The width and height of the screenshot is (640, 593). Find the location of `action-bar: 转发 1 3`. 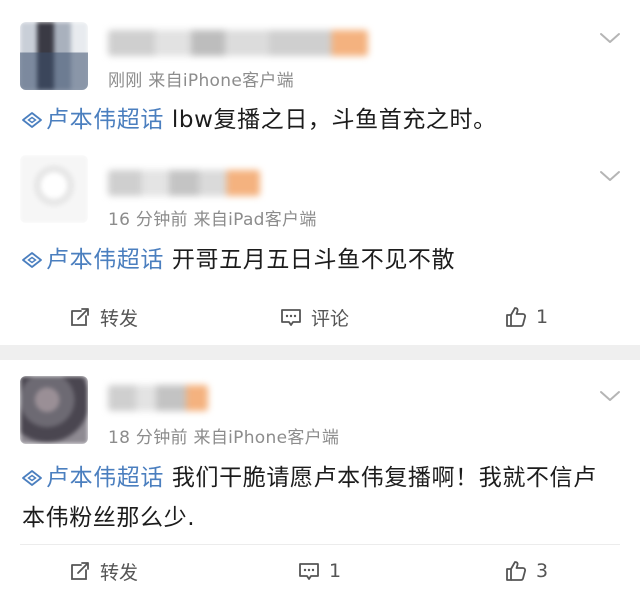

action-bar: 转发 1 3 is located at coordinates (320, 571).